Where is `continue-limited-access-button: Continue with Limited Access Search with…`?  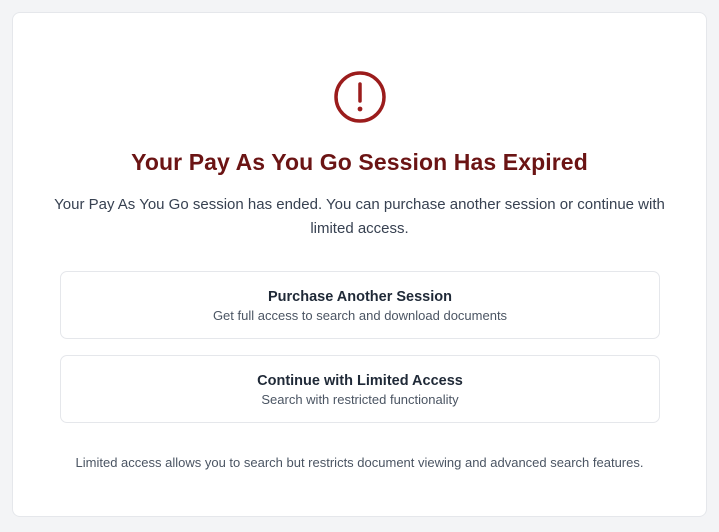 continue-limited-access-button: Continue with Limited Access Search with… is located at coordinates (360, 389).